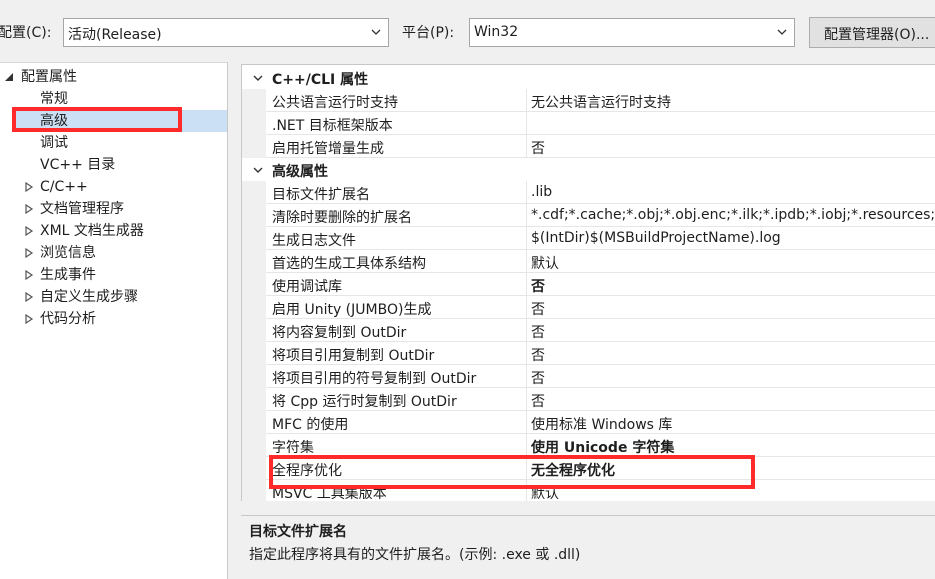 The image size is (935, 579). I want to click on tree-item-label: 高级, so click(54, 121).